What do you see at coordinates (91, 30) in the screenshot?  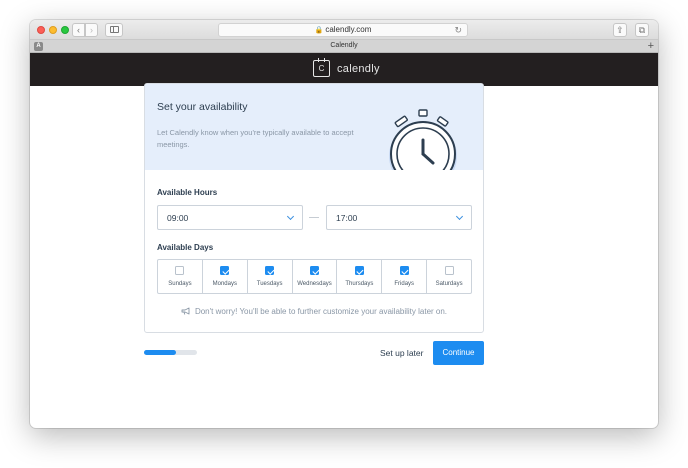 I see `forward-button: ›` at bounding box center [91, 30].